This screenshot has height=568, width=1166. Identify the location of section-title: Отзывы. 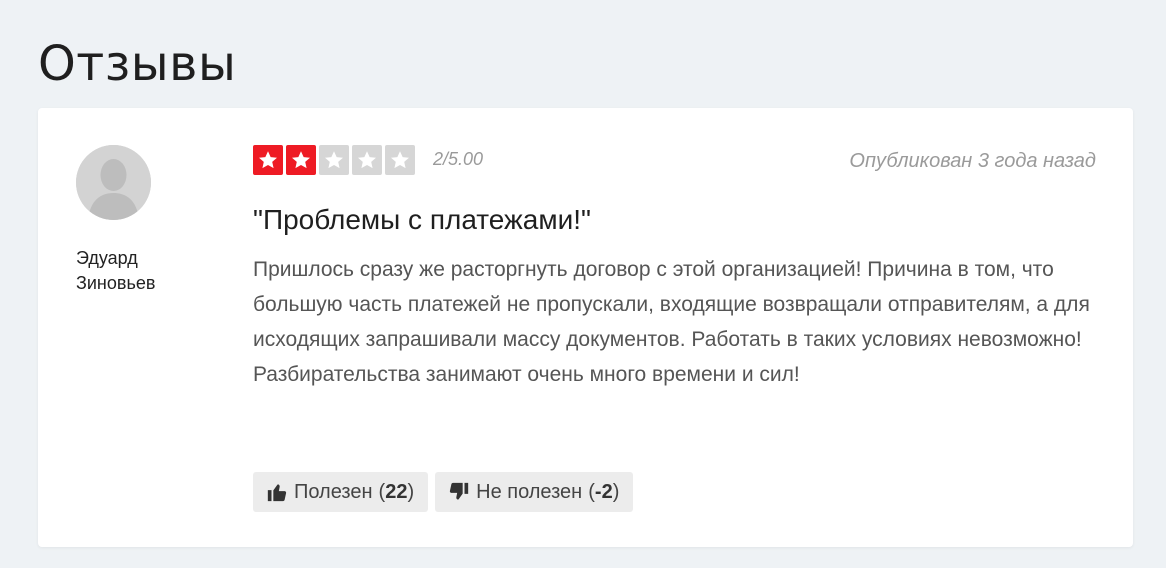
(137, 64).